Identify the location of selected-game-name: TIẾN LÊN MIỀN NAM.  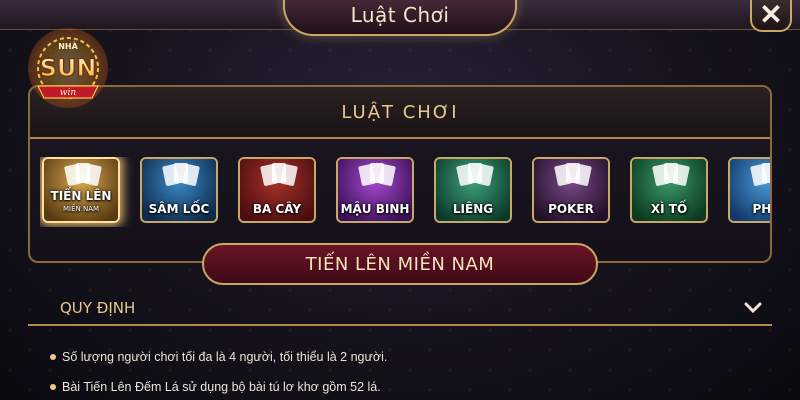
(400, 264).